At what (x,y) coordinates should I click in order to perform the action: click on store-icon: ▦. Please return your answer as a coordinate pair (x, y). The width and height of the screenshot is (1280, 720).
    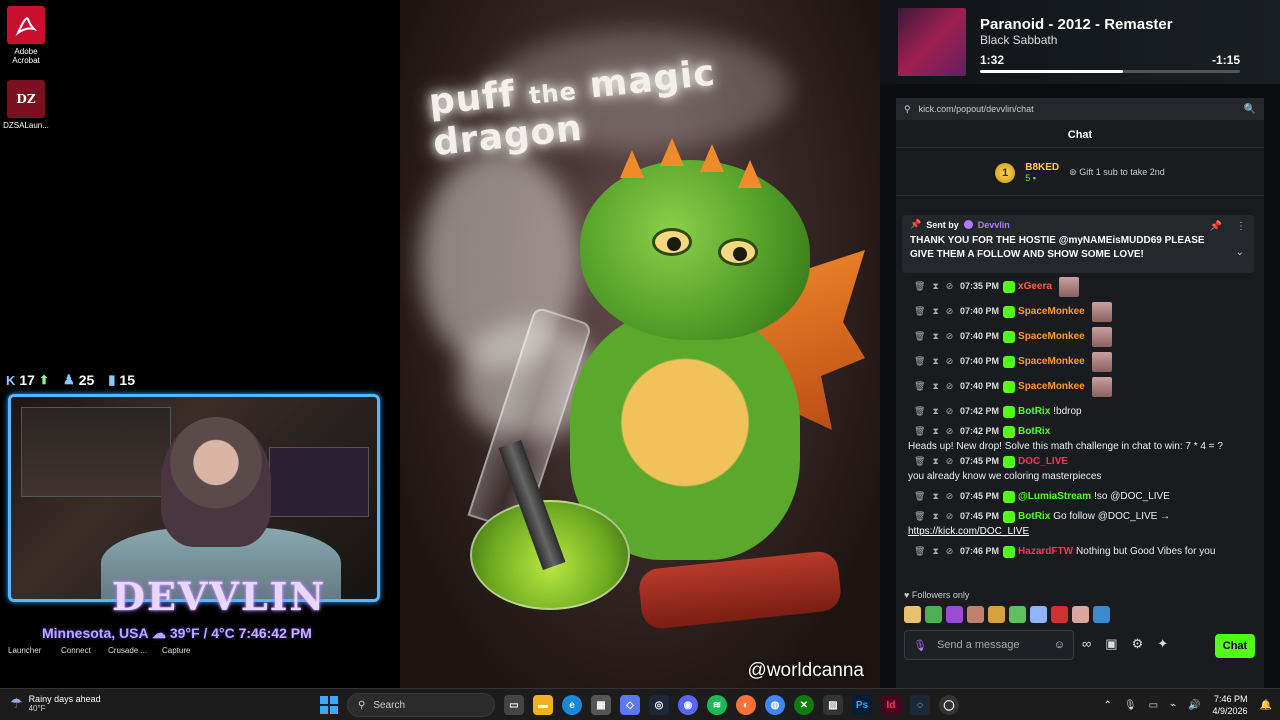
    Looking at the image, I should click on (601, 705).